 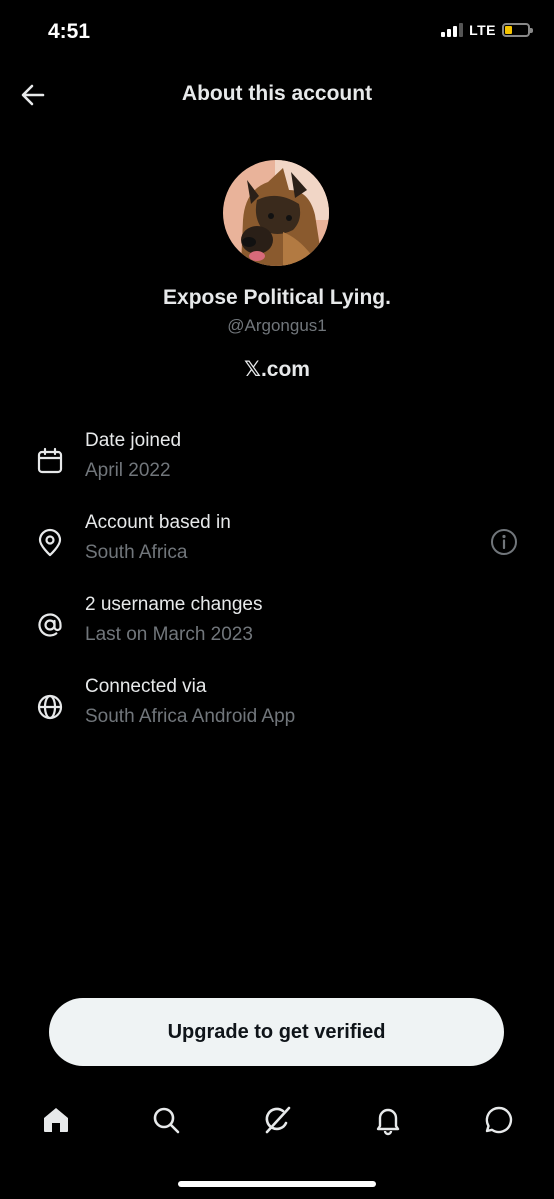 I want to click on network-type: LTE, so click(x=482, y=30).